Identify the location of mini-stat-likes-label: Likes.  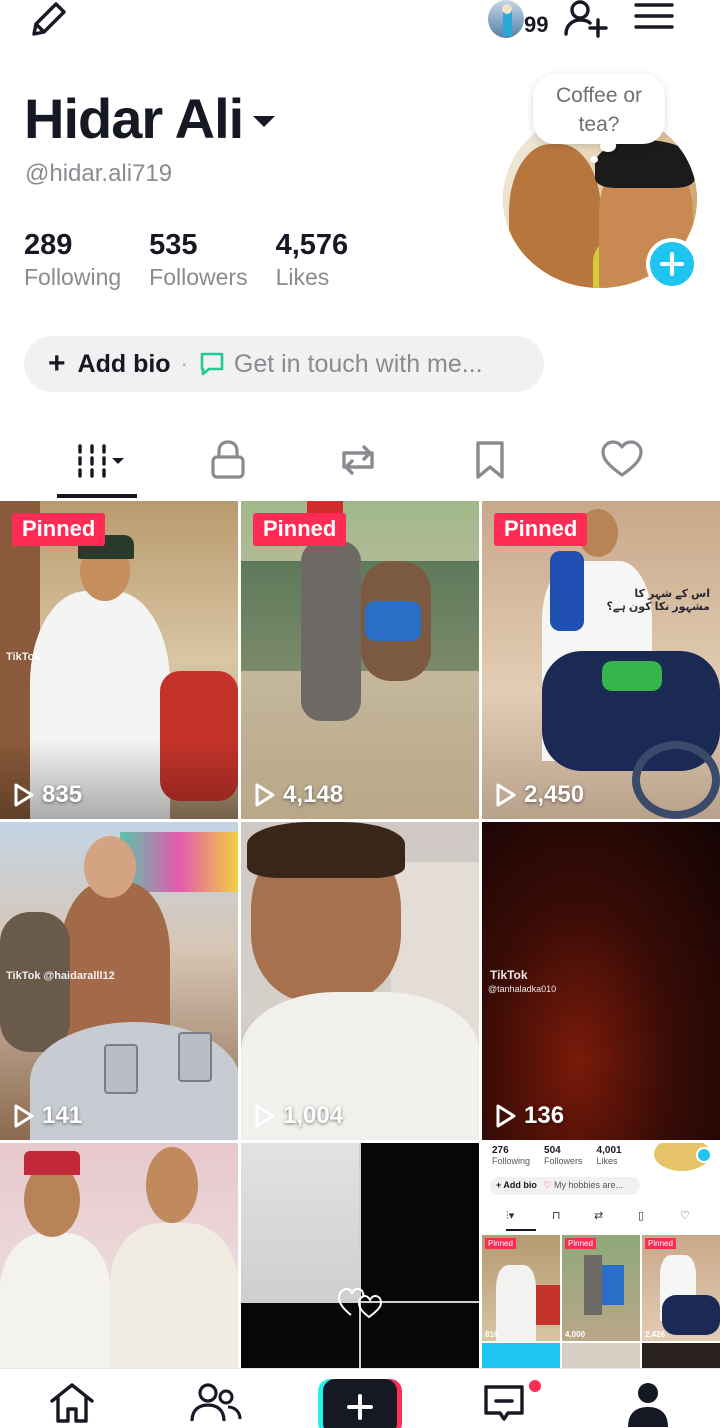
(607, 1161).